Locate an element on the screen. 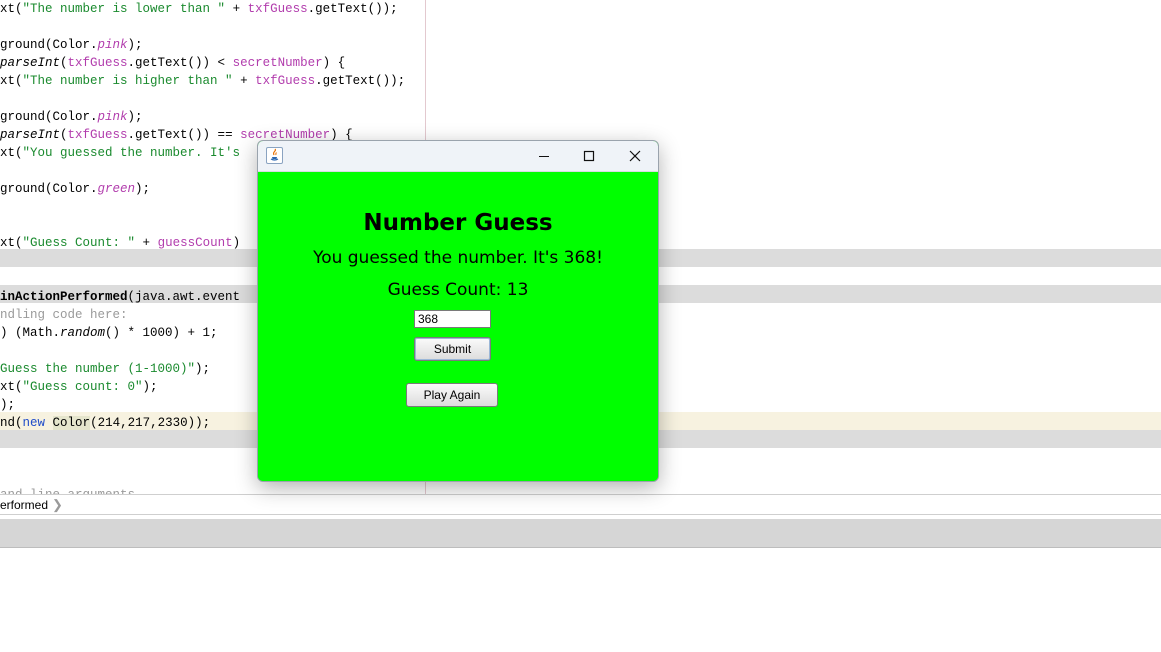  code-line: nd(new Color(214,217,2330)); is located at coordinates (105, 423).